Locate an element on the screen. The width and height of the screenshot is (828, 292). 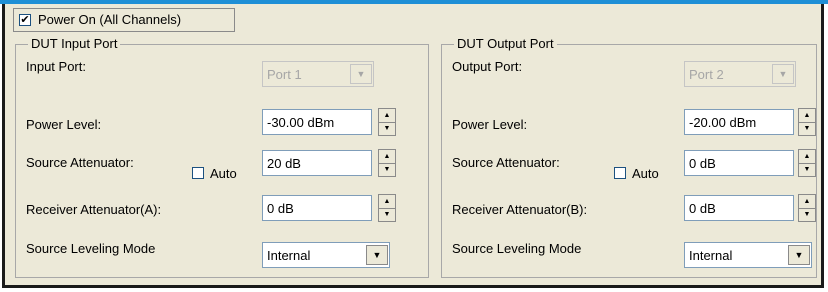
check-icon: ✔ is located at coordinates (25, 20).